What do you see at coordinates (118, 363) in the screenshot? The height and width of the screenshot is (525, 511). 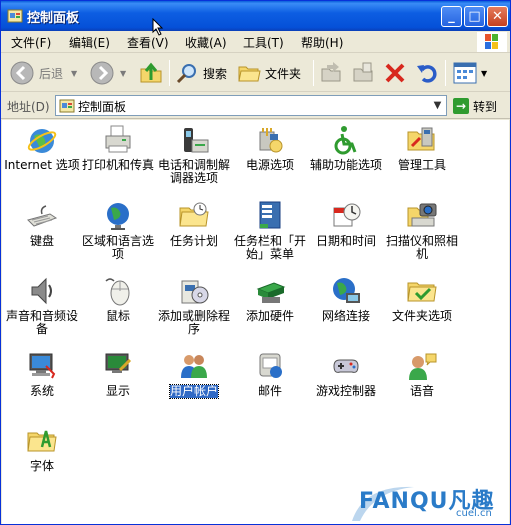 I see `display-icon` at bounding box center [118, 363].